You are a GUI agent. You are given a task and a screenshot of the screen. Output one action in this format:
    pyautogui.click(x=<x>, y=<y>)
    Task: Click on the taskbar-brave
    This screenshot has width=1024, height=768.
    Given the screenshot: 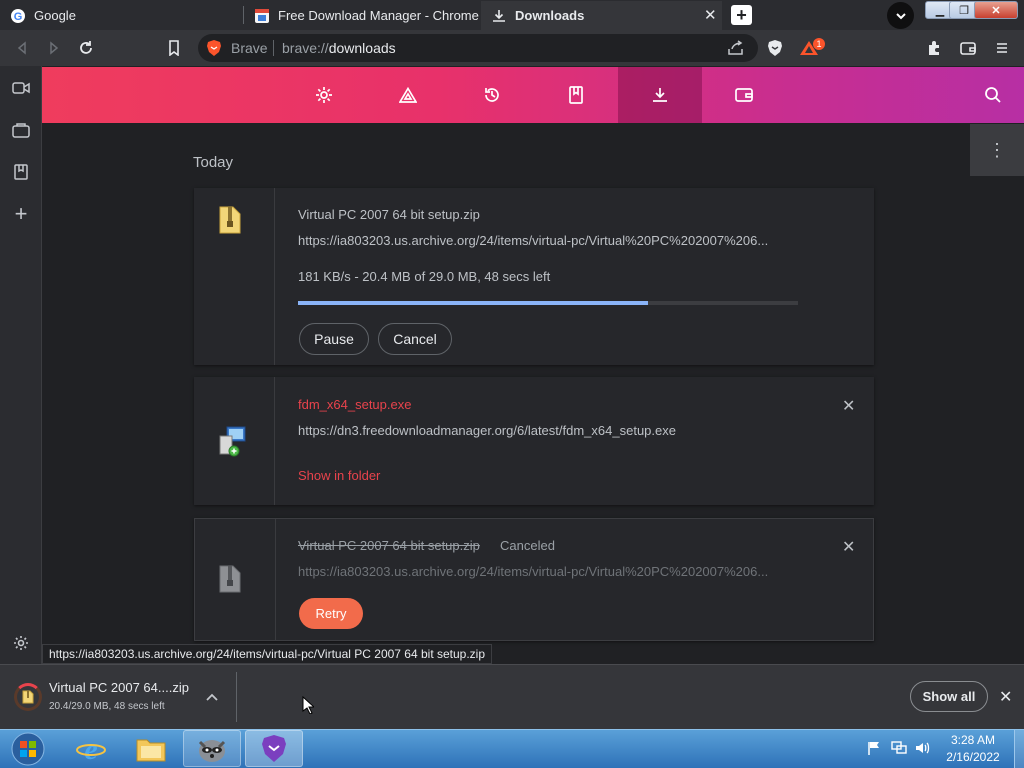 What is the action you would take?
    pyautogui.click(x=274, y=748)
    